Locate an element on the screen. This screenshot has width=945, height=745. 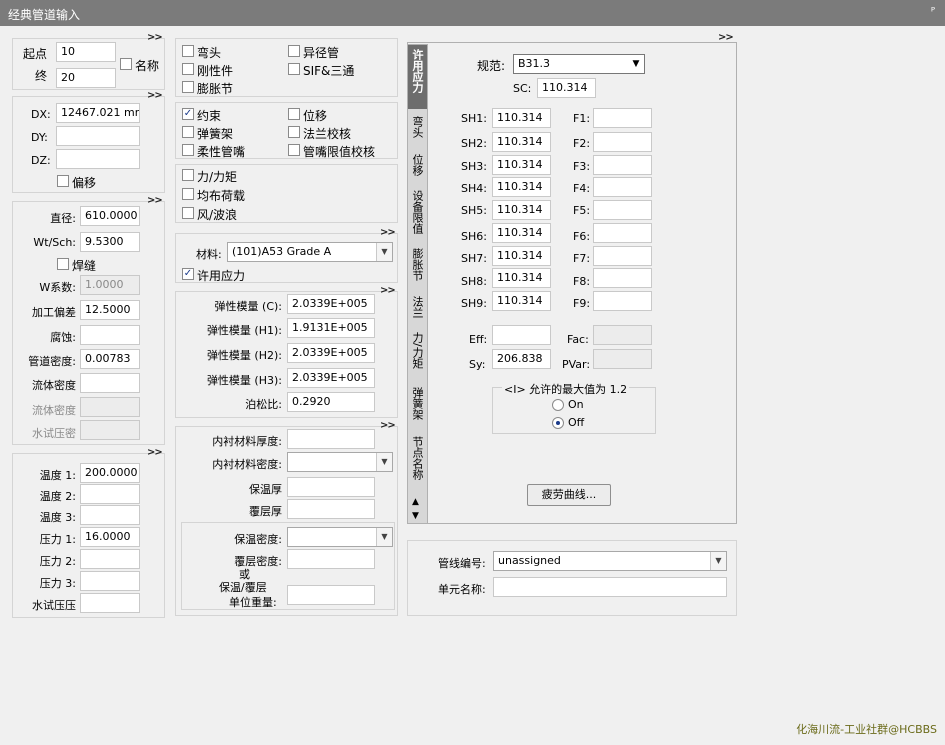
temp2-input is located at coordinates (110, 494).